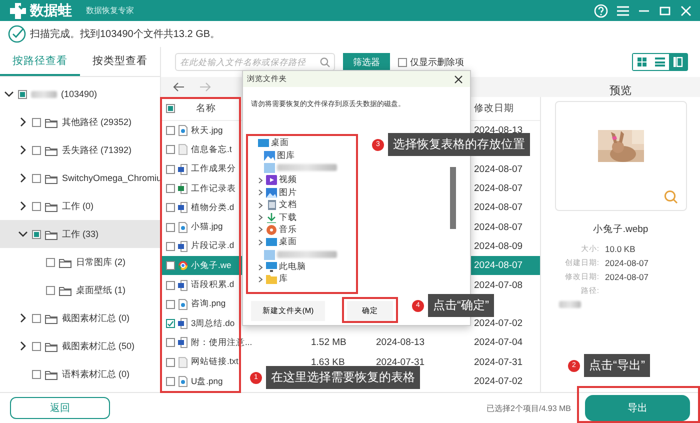 This screenshot has width=700, height=423. What do you see at coordinates (288, 230) in the screenshot?
I see `item-label: 音乐` at bounding box center [288, 230].